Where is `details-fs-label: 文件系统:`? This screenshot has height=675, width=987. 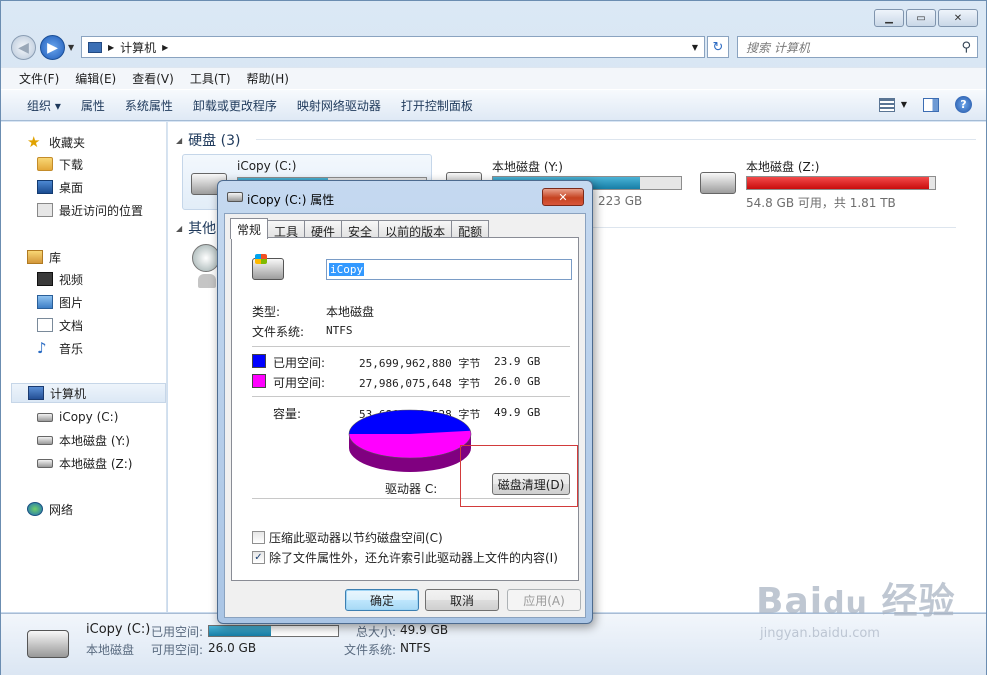 details-fs-label: 文件系统: is located at coordinates (370, 650).